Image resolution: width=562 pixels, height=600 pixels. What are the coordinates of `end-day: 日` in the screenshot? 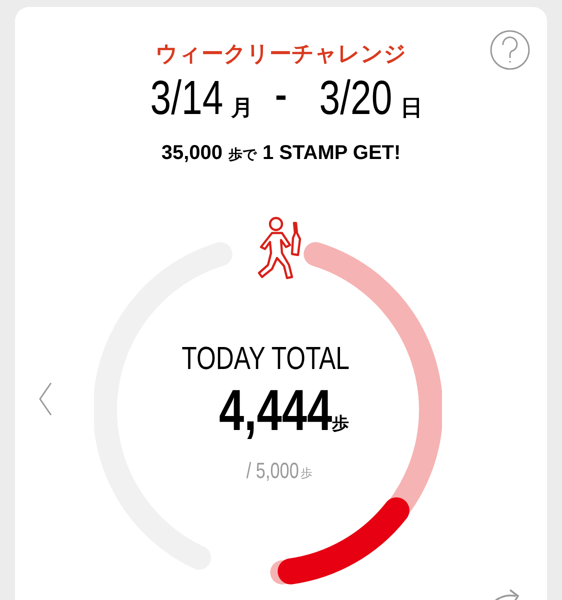 It's located at (411, 108).